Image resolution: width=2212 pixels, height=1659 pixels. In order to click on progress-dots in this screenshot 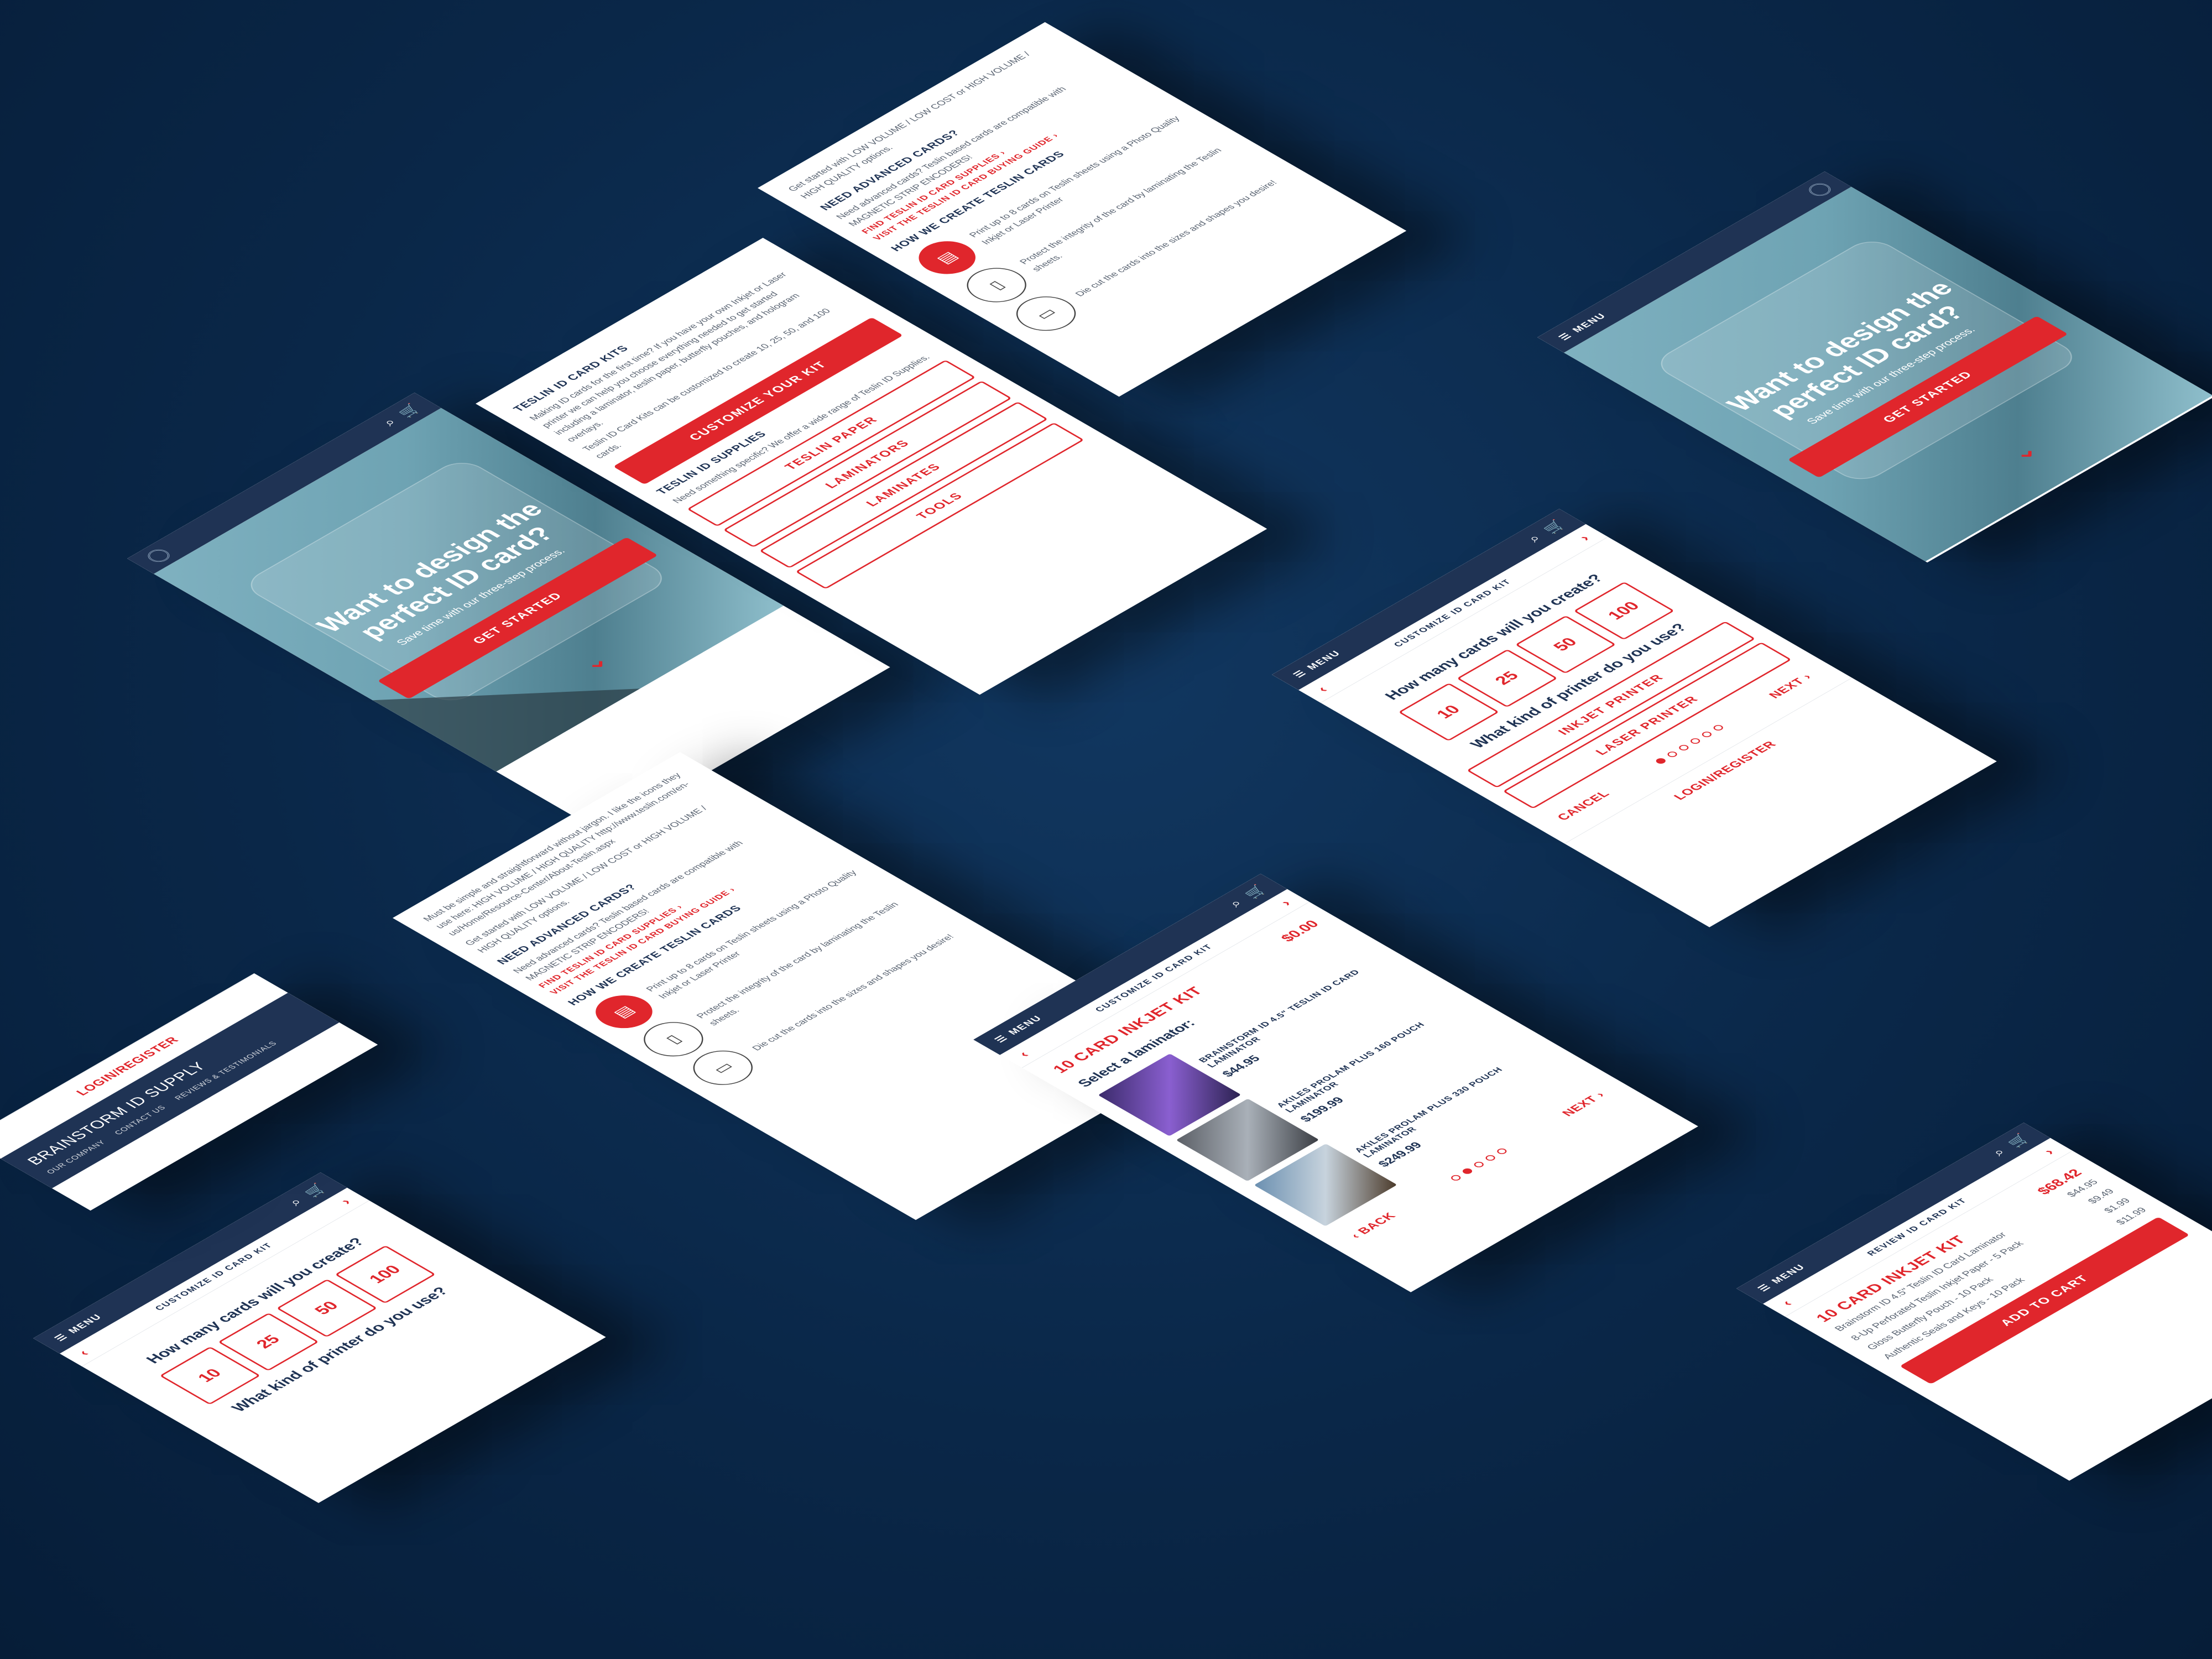, I will do `click(1479, 1164)`.